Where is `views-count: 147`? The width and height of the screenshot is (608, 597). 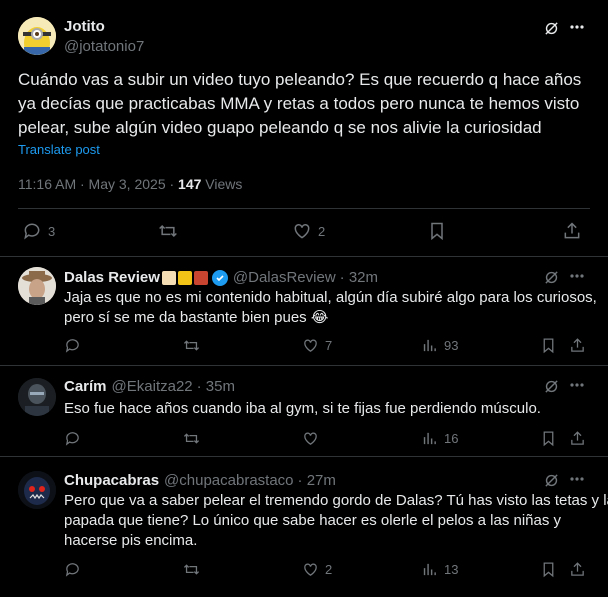
views-count: 147 is located at coordinates (190, 184).